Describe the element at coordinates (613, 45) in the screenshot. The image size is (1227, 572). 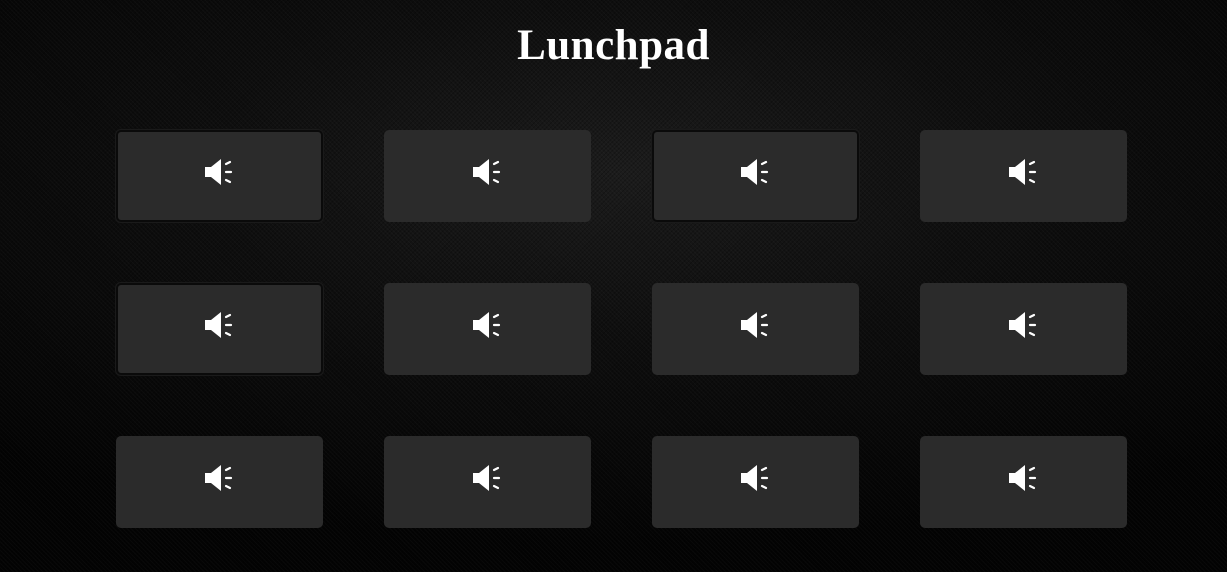
I see `page-title: Lunchpad` at that location.